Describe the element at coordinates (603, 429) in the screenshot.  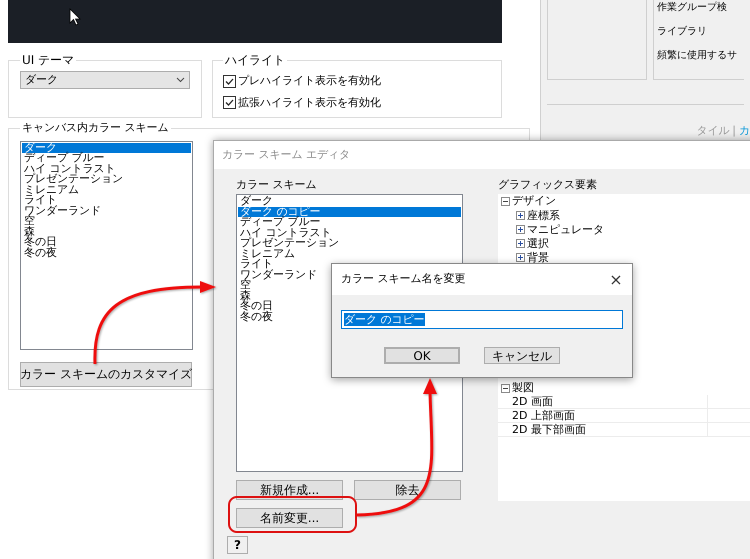
I see `tree-item: 2D 最下部画面` at that location.